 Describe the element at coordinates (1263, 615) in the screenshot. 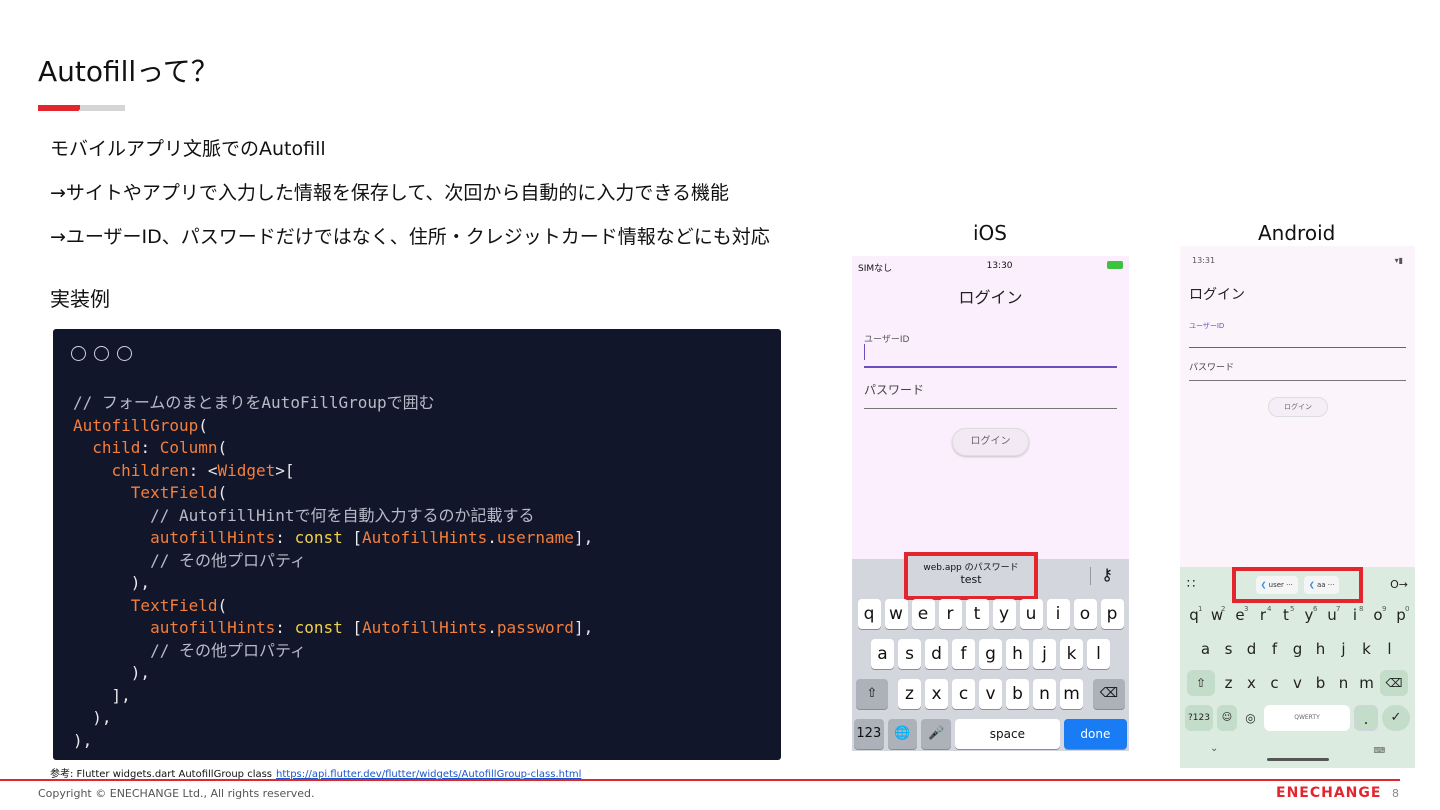

I see `key: r4` at that location.